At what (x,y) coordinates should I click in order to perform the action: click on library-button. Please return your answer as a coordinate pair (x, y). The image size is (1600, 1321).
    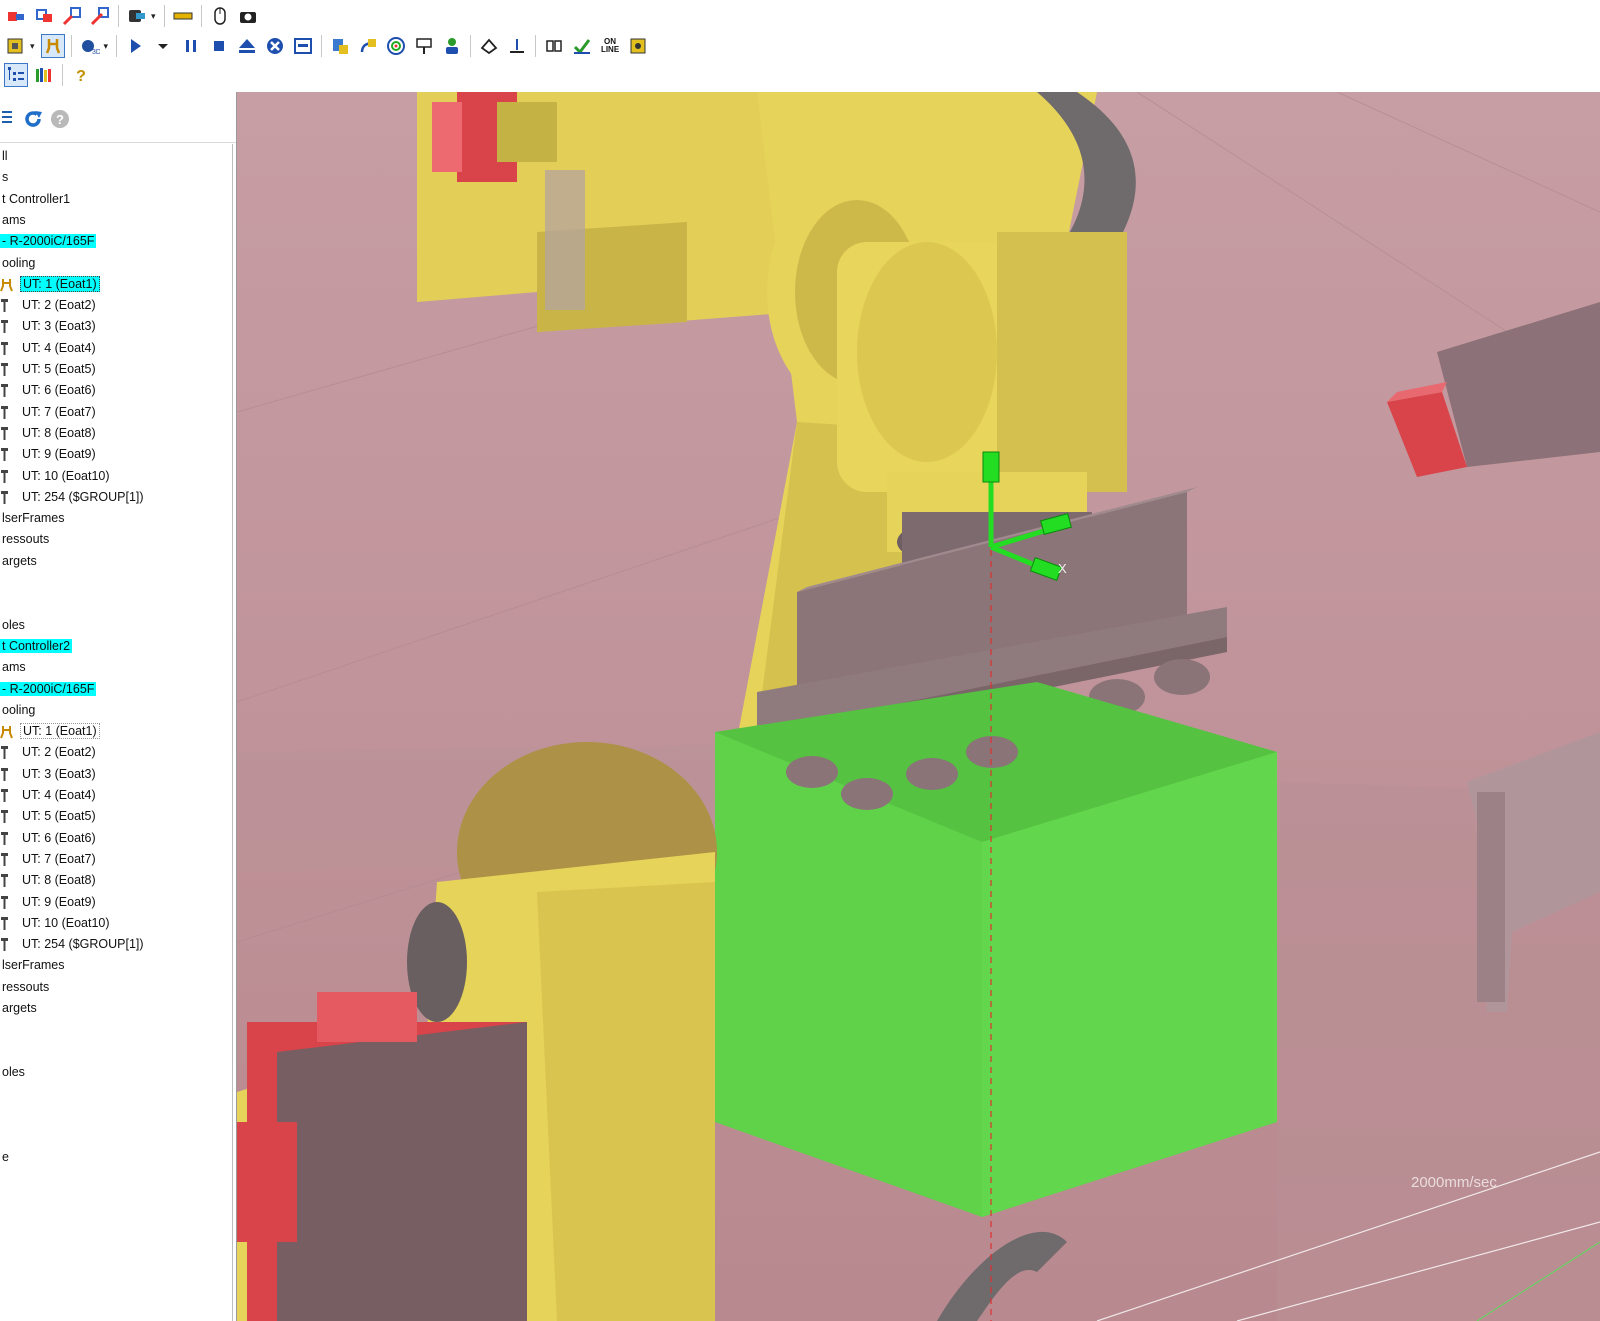
    Looking at the image, I should click on (44, 75).